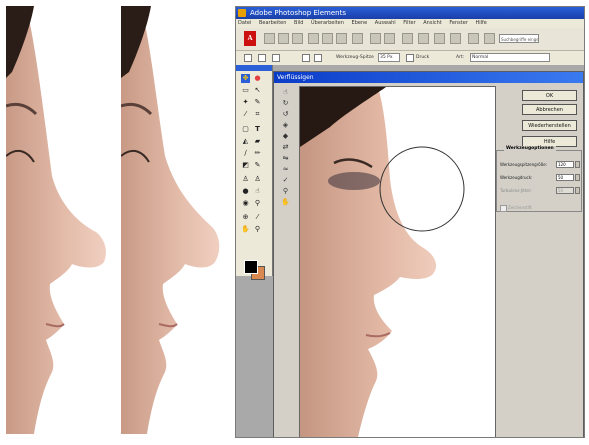 Image resolution: width=589 pixels, height=445 pixels. What do you see at coordinates (520, 207) in the screenshot?
I see `stylus-pressure-label: Zeichenstift` at bounding box center [520, 207].